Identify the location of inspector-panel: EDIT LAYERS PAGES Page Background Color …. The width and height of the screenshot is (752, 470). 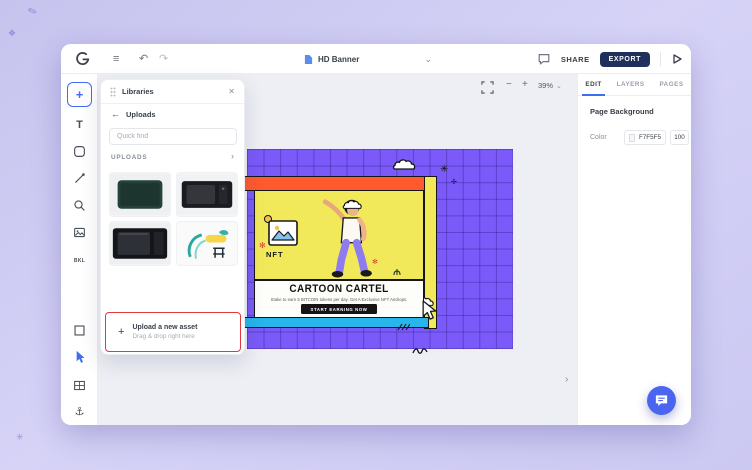
(634, 249).